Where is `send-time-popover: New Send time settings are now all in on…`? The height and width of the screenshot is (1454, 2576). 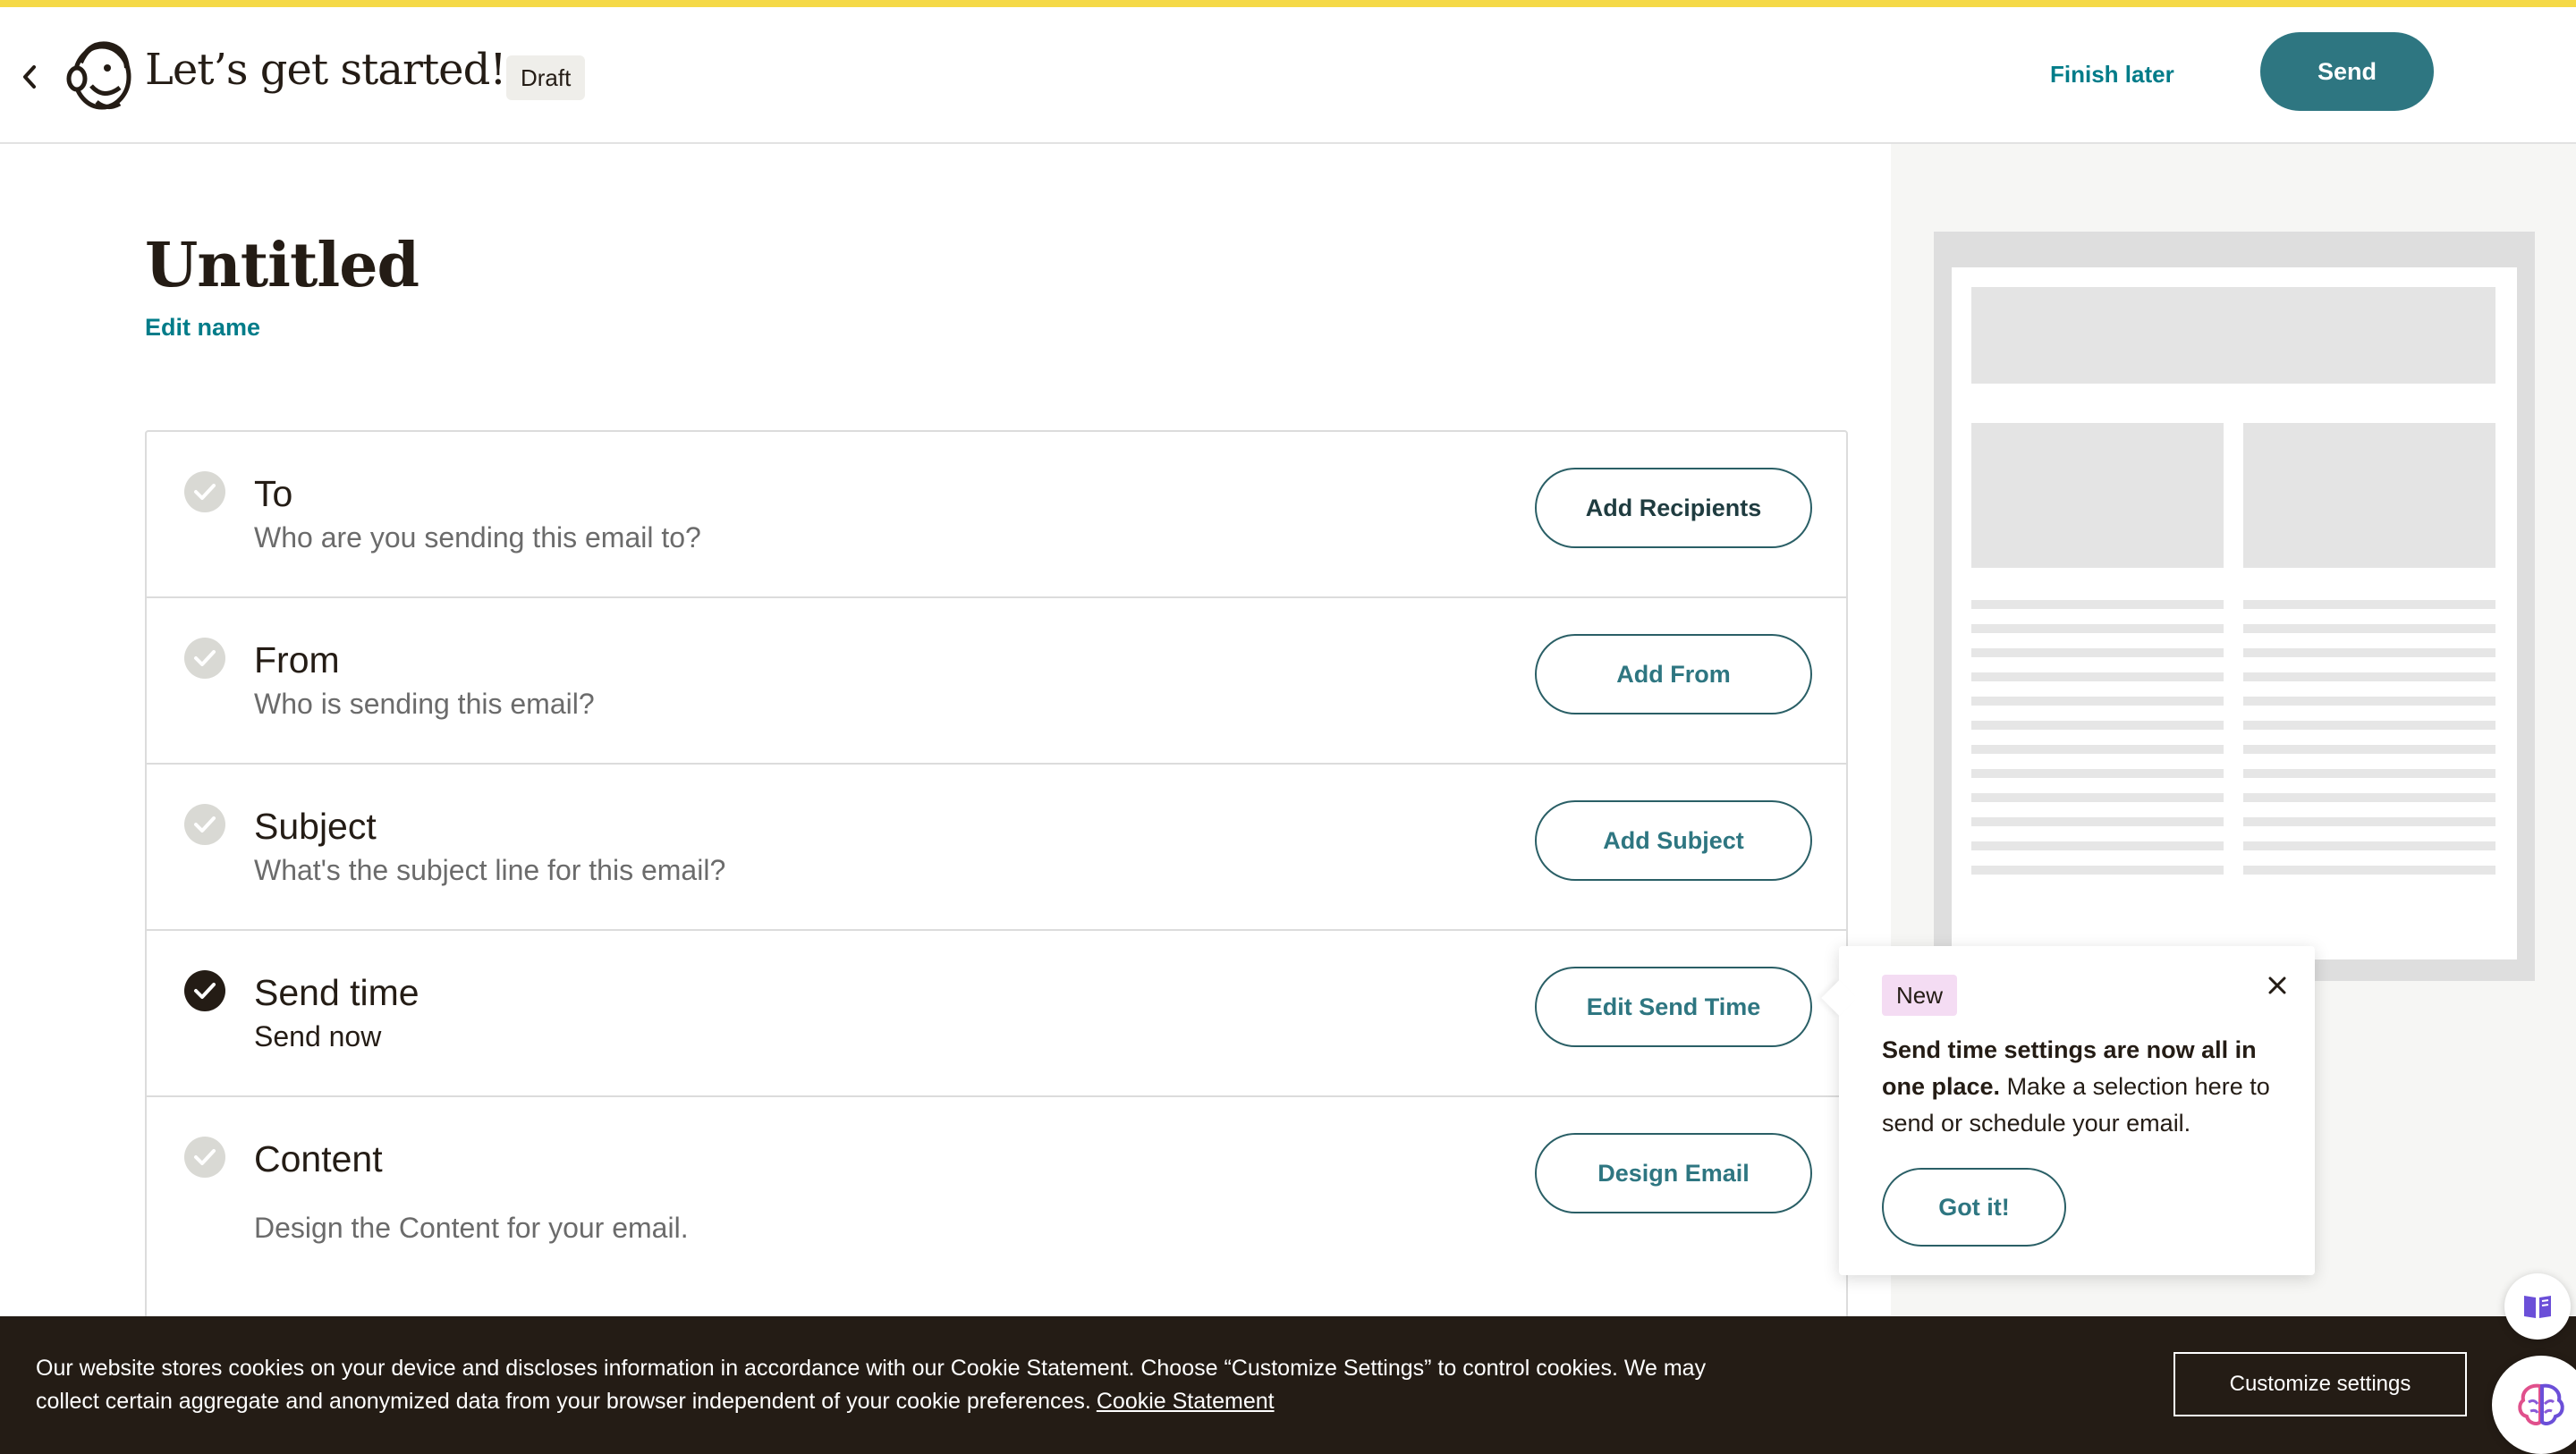 send-time-popover: New Send time settings are now all in on… is located at coordinates (2068, 1111).